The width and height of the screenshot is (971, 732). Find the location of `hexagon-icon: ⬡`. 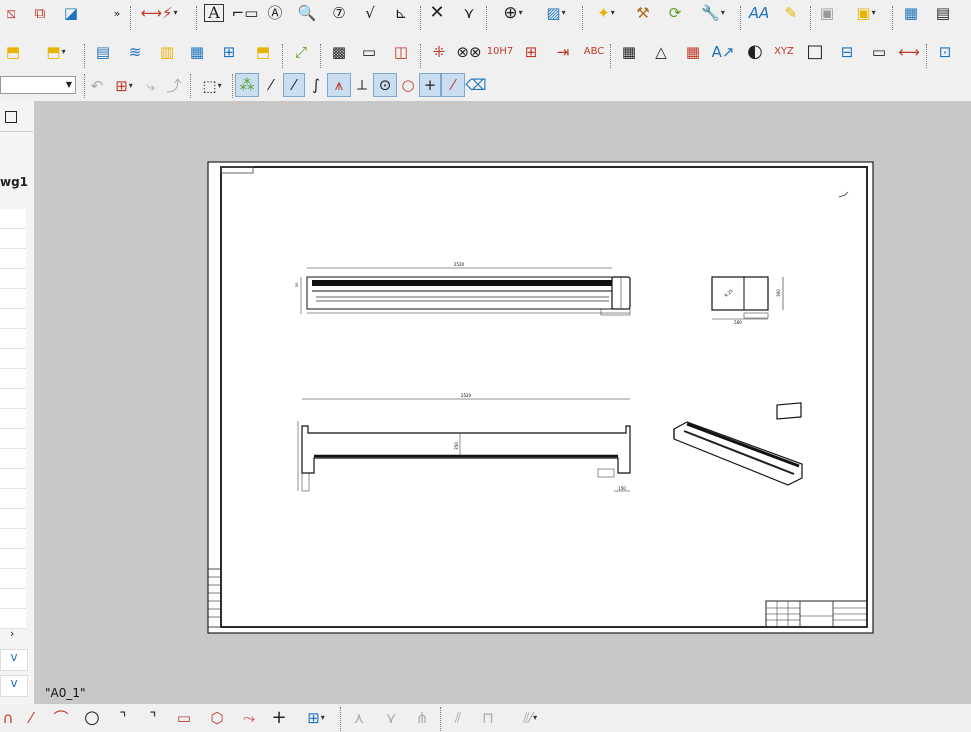

hexagon-icon: ⬡ is located at coordinates (217, 718).